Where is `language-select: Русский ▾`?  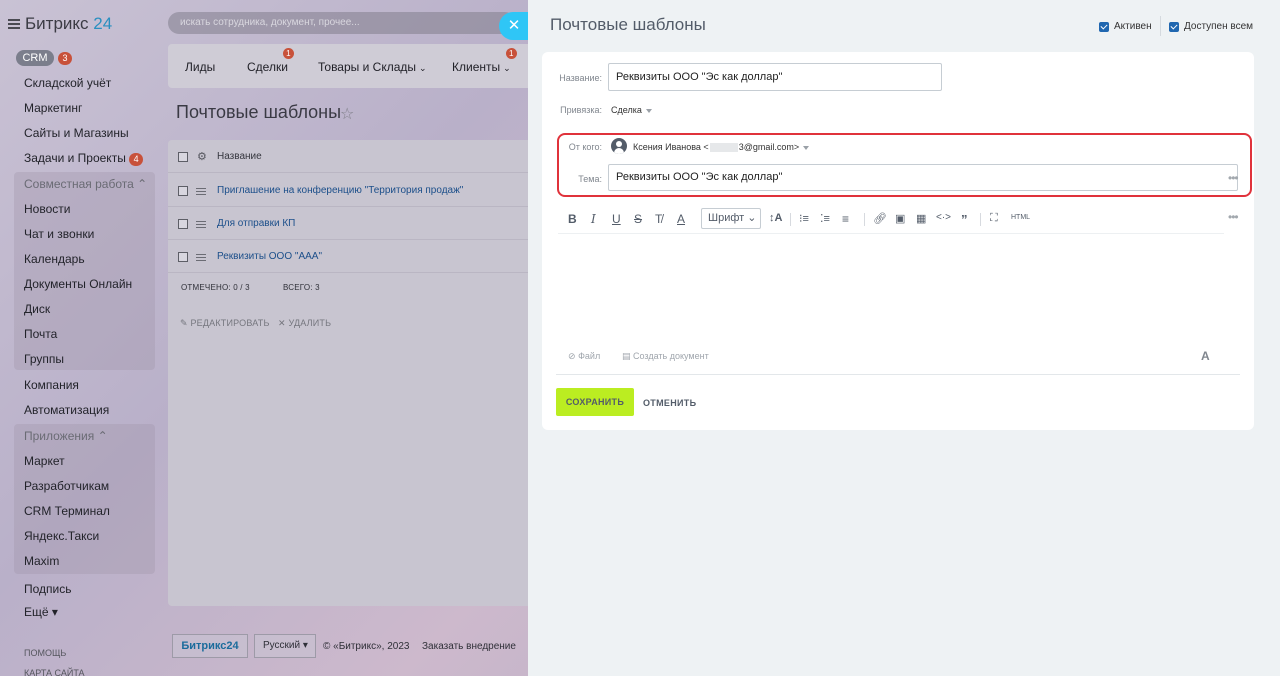
language-select: Русский ▾ is located at coordinates (285, 646).